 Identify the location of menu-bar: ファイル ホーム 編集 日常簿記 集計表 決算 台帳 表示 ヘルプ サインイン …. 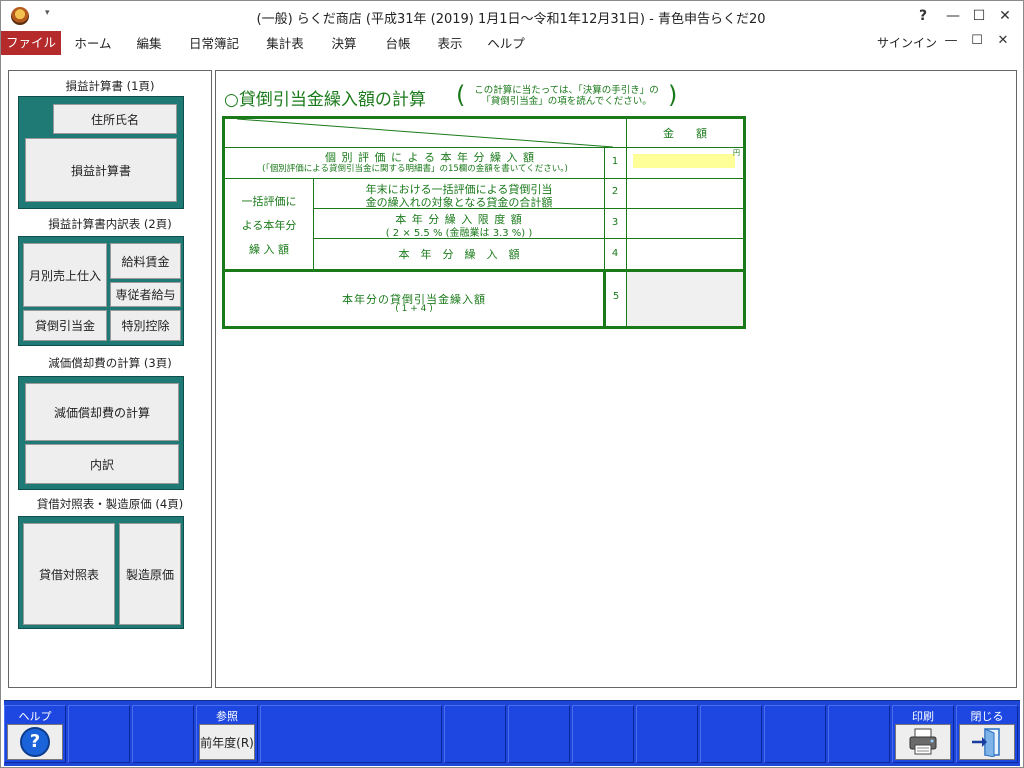
(512, 43).